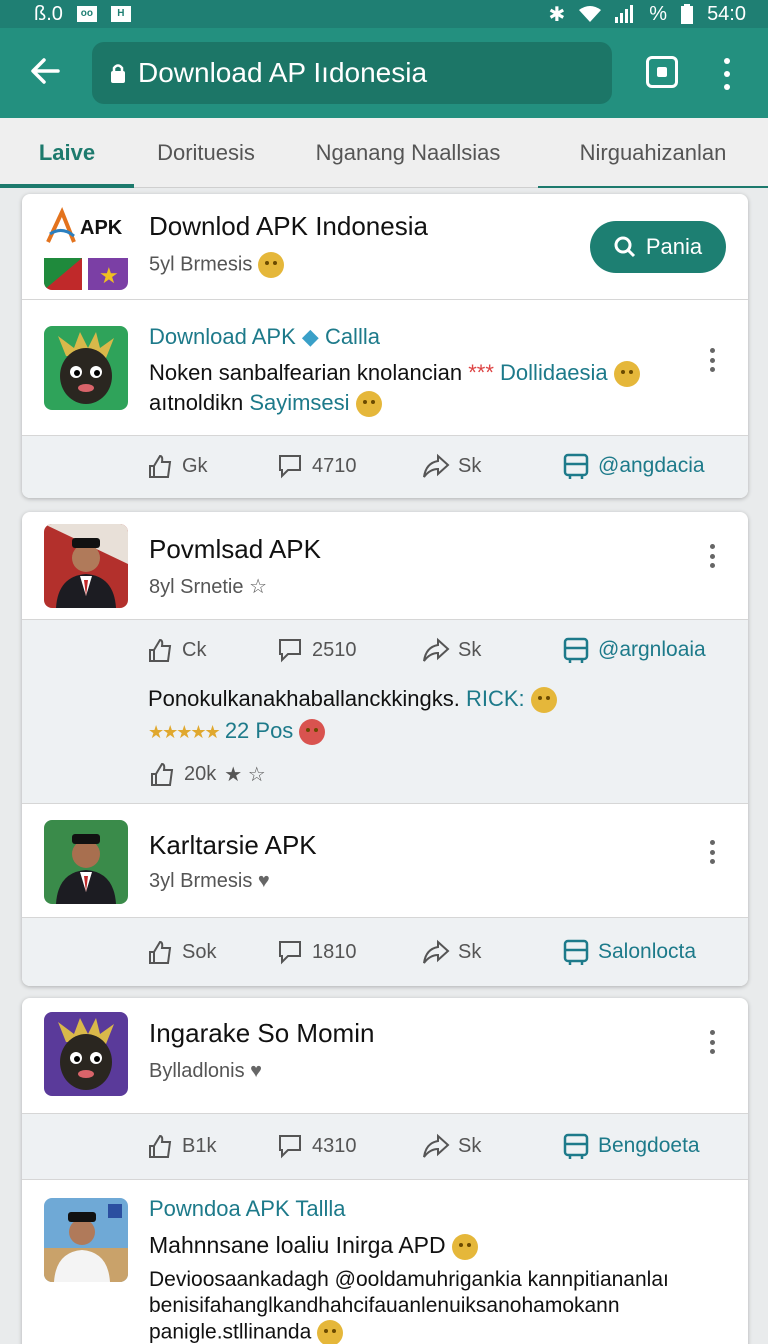 This screenshot has width=768, height=1344. I want to click on search-button: Pania, so click(658, 247).